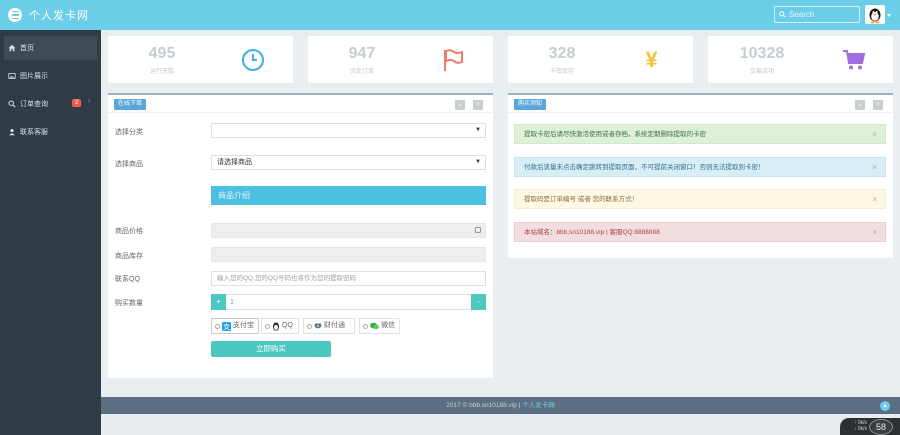 The image size is (900, 435). I want to click on search-input, so click(823, 14).